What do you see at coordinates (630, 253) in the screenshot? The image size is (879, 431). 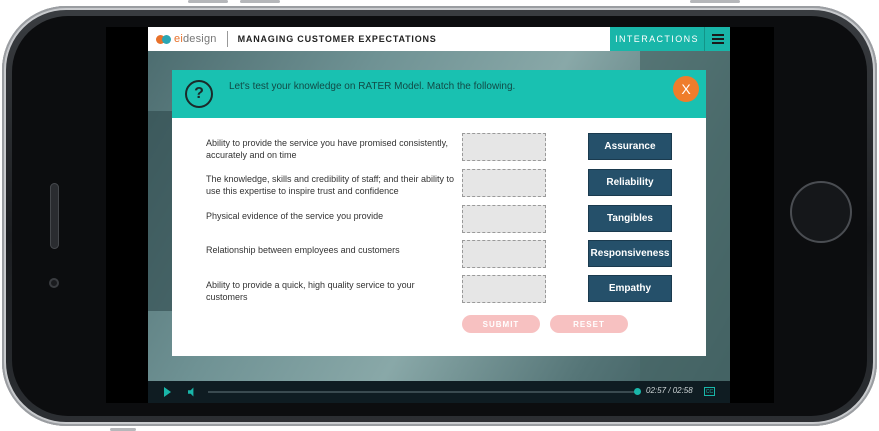 I see `answer-responsiveness: Responsiveness` at bounding box center [630, 253].